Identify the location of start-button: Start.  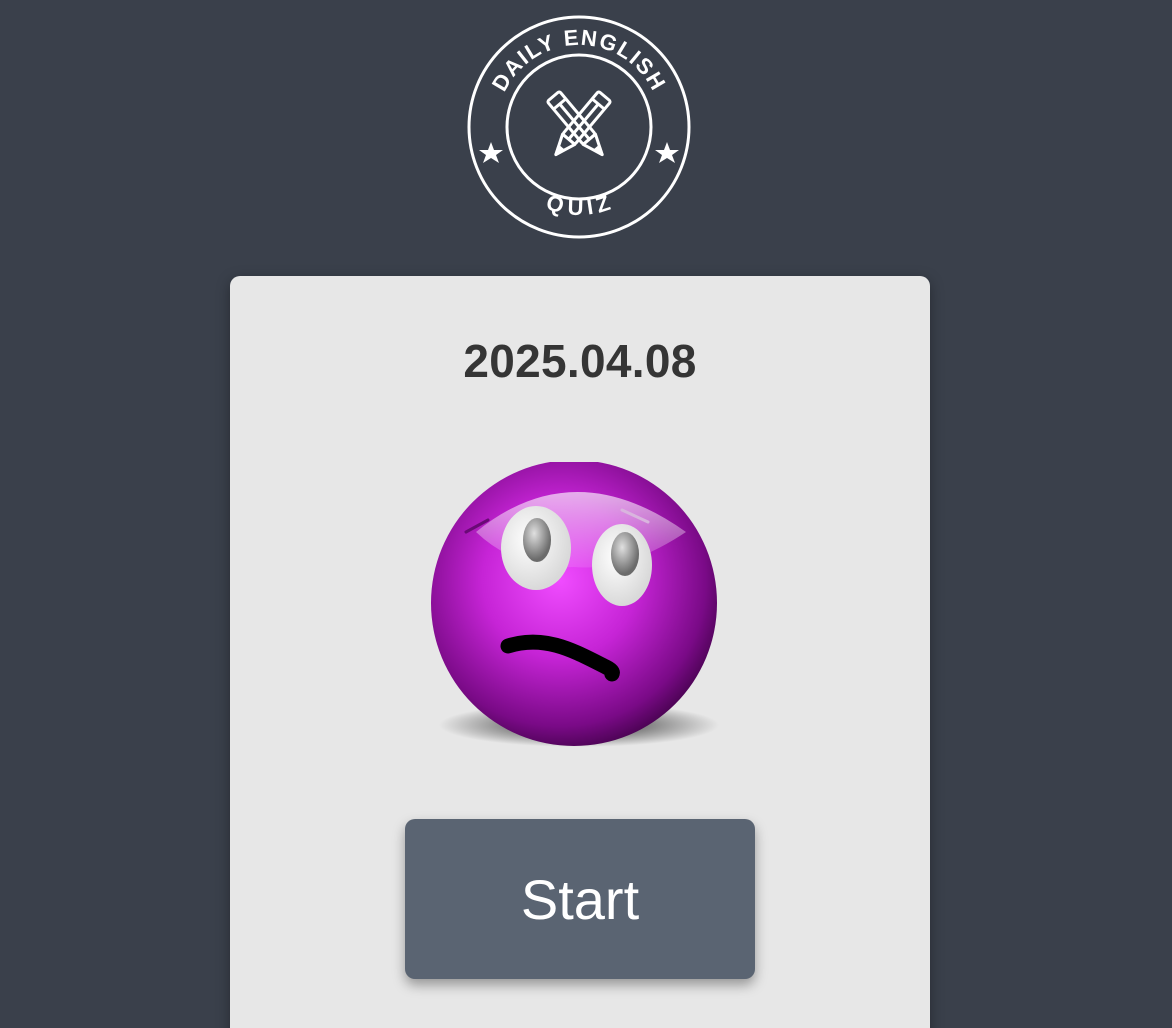
(580, 899).